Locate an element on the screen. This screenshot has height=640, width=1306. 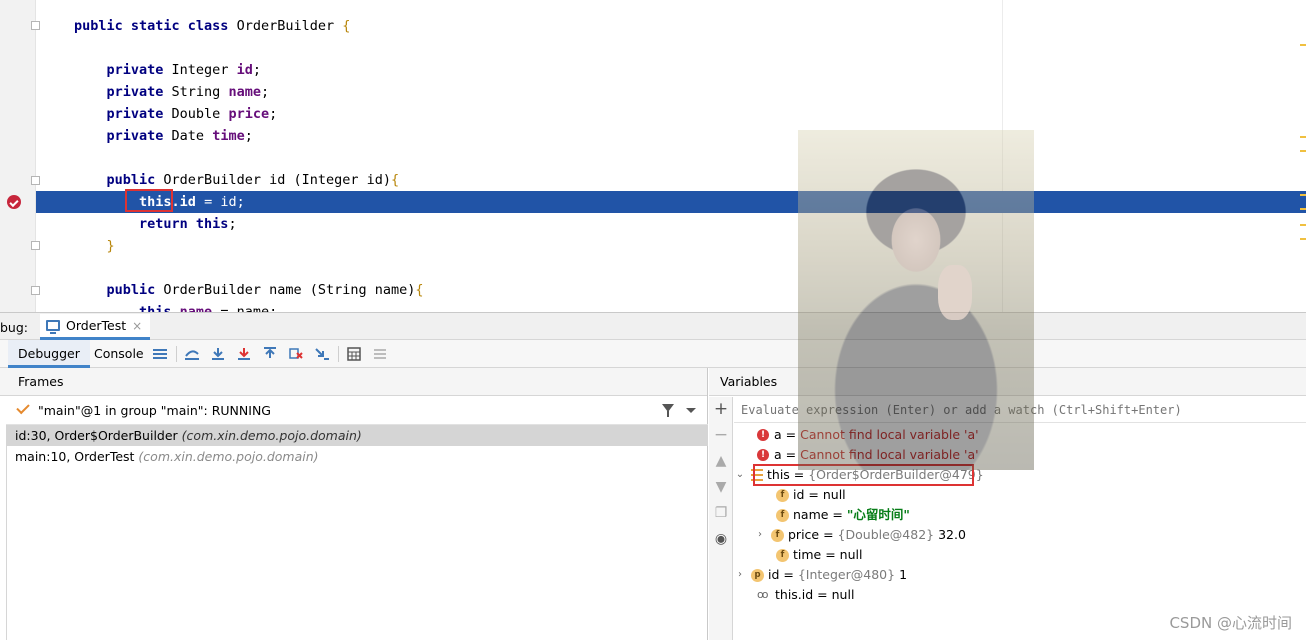
code-line: public static class OrderBuilder { is located at coordinates (212, 26).